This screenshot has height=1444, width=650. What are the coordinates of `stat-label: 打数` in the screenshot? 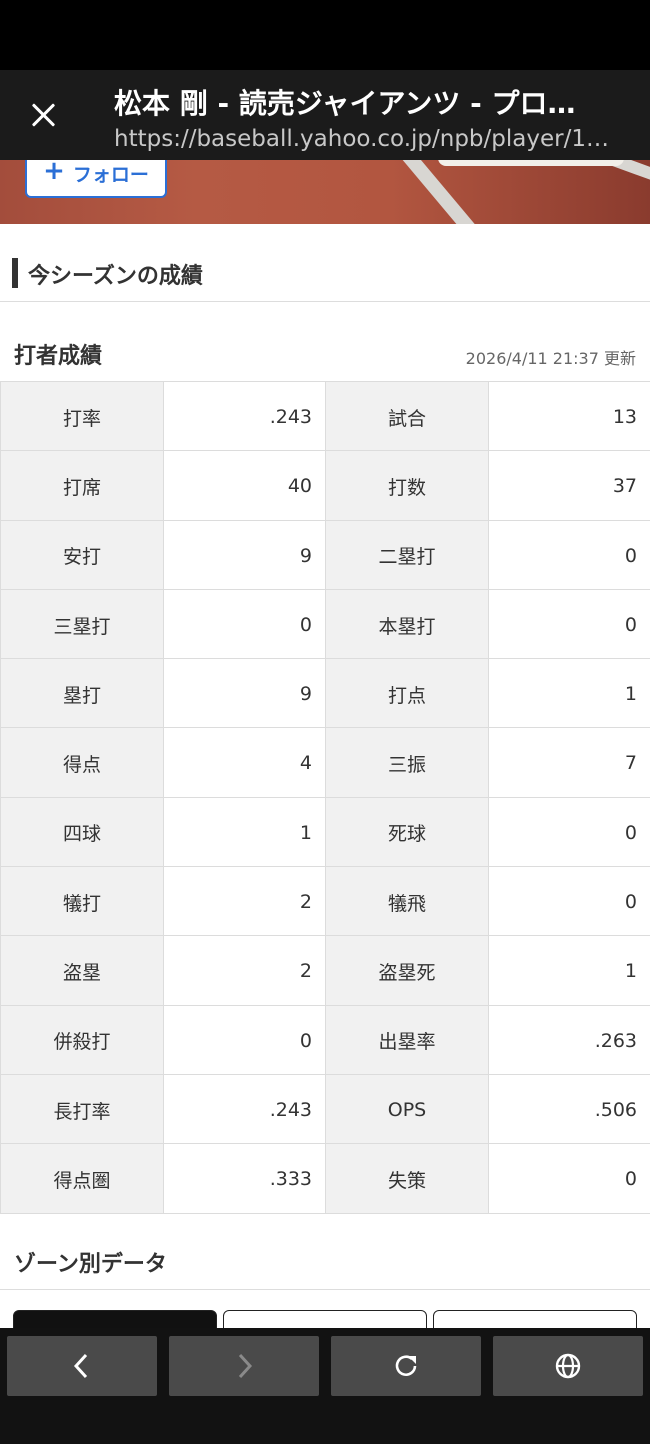 It's located at (407, 485).